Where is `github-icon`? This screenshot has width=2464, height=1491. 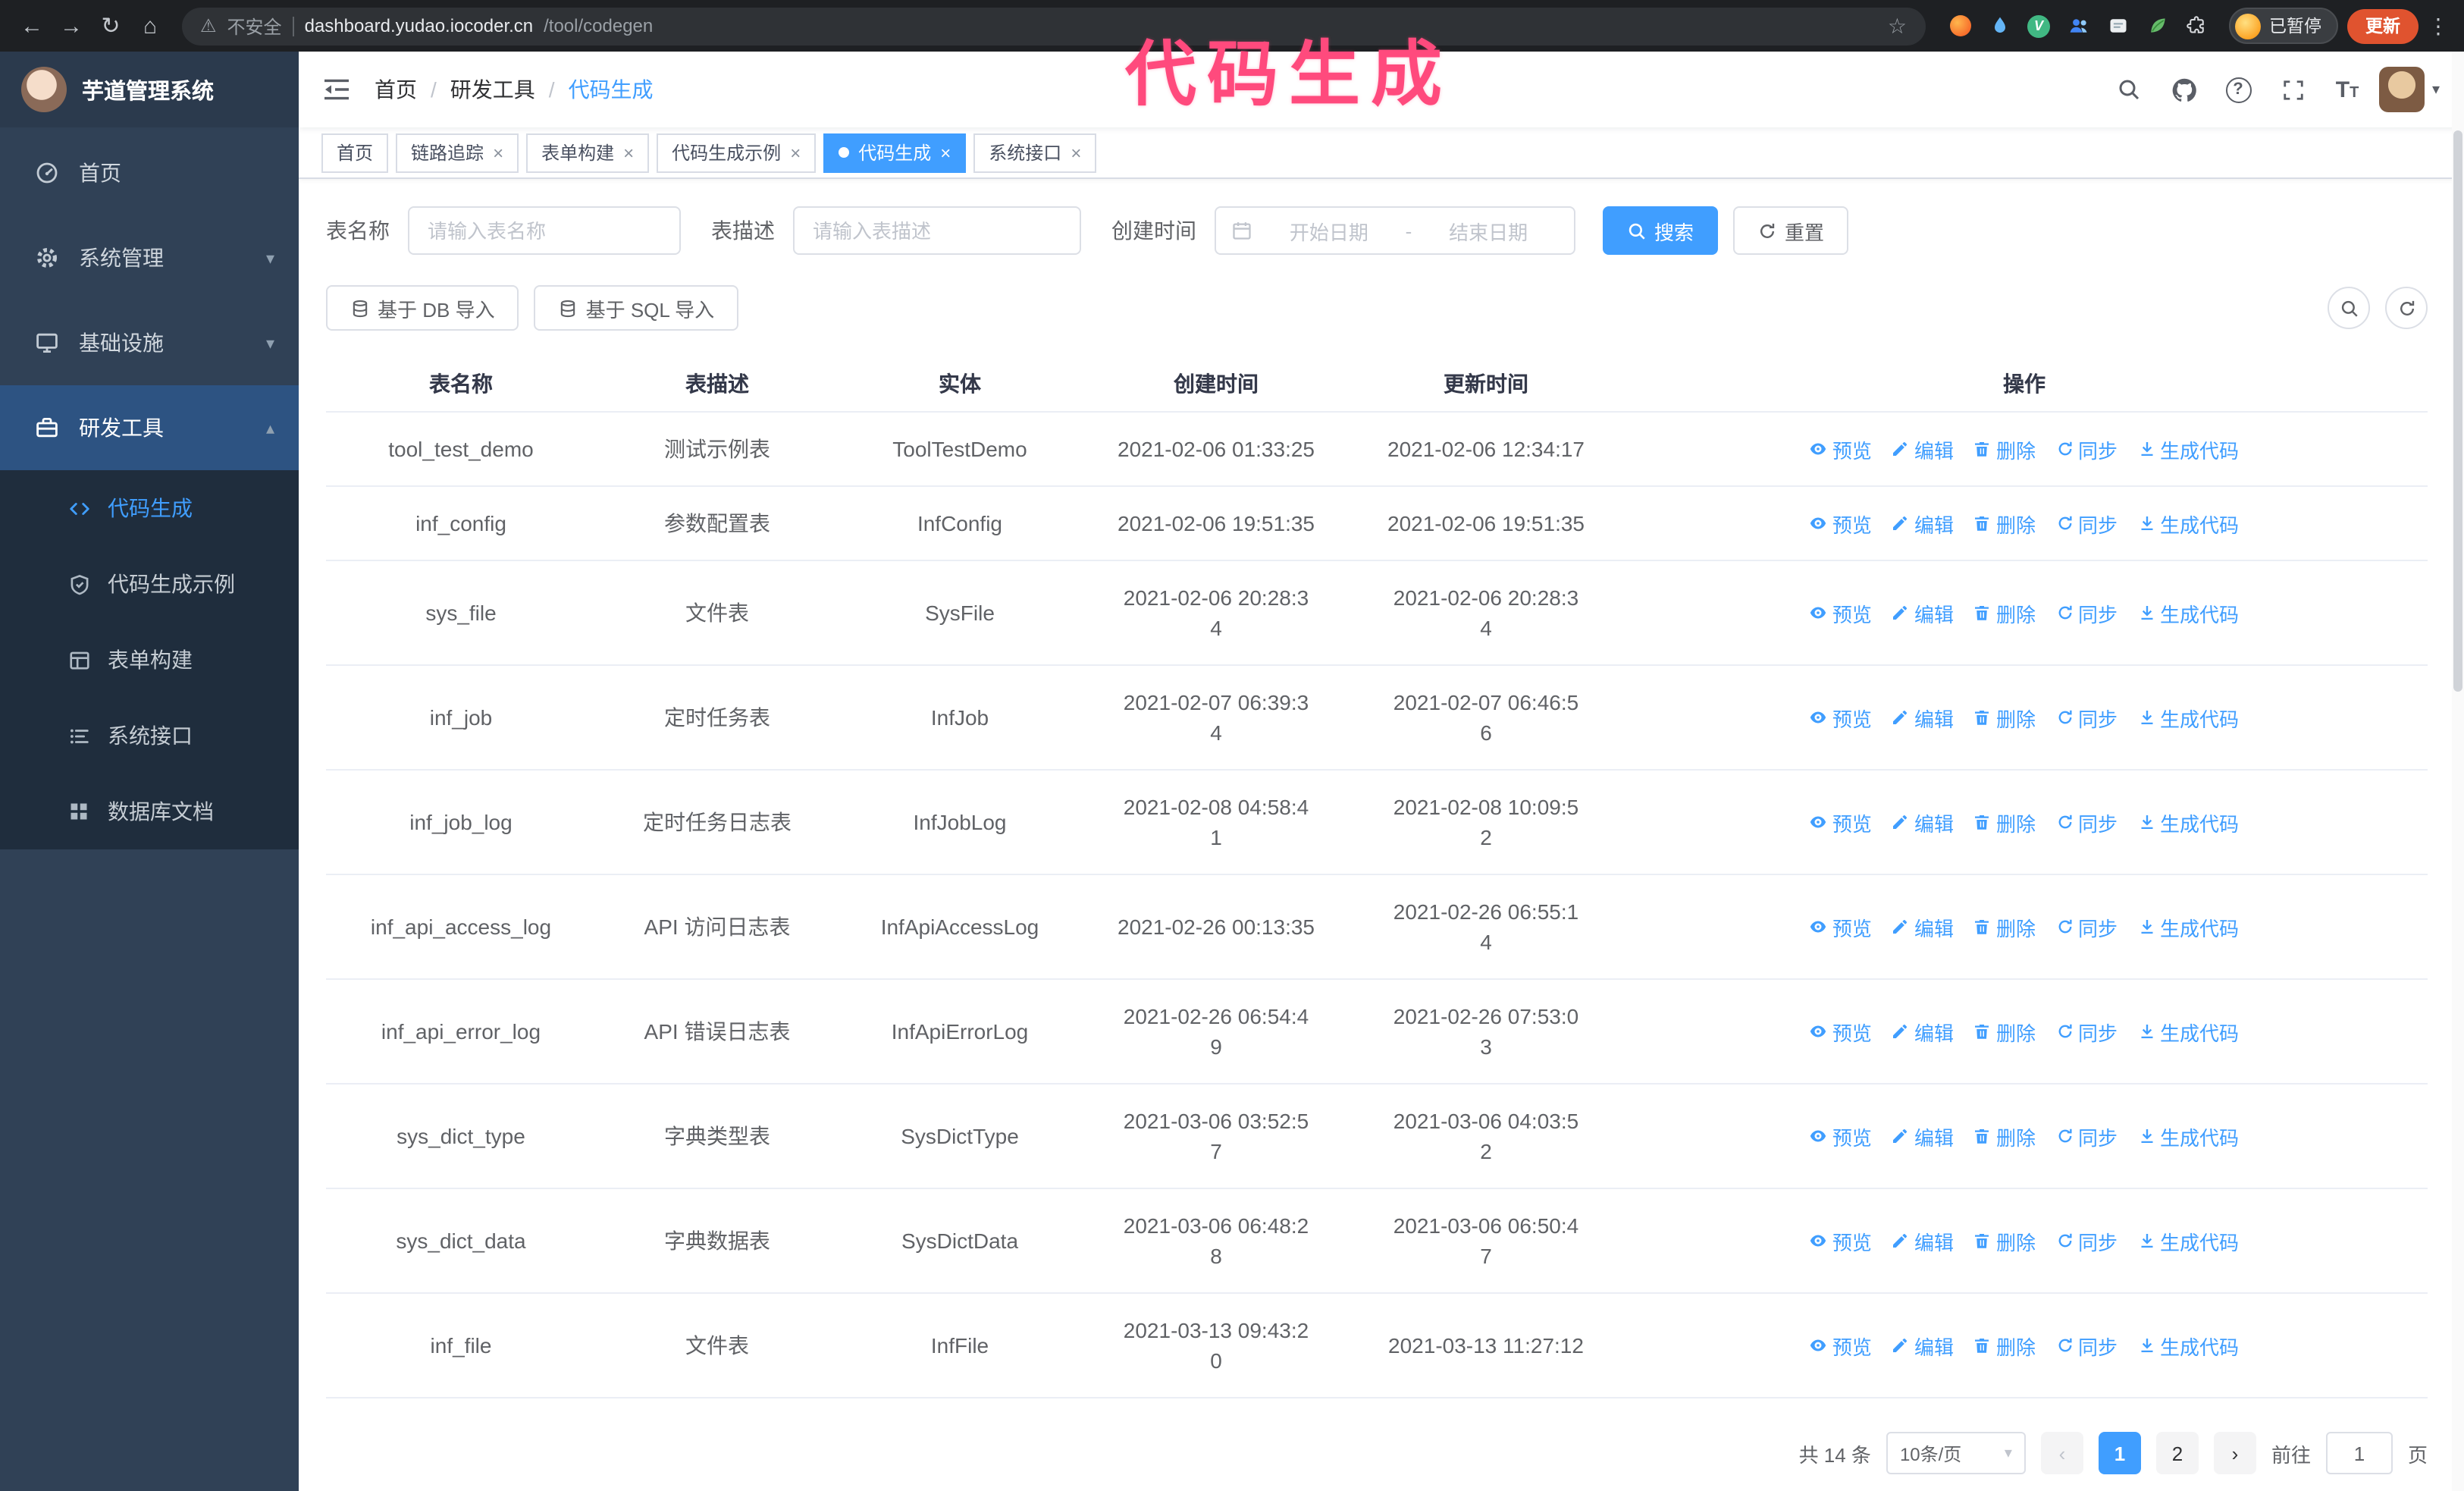
github-icon is located at coordinates (2183, 89).